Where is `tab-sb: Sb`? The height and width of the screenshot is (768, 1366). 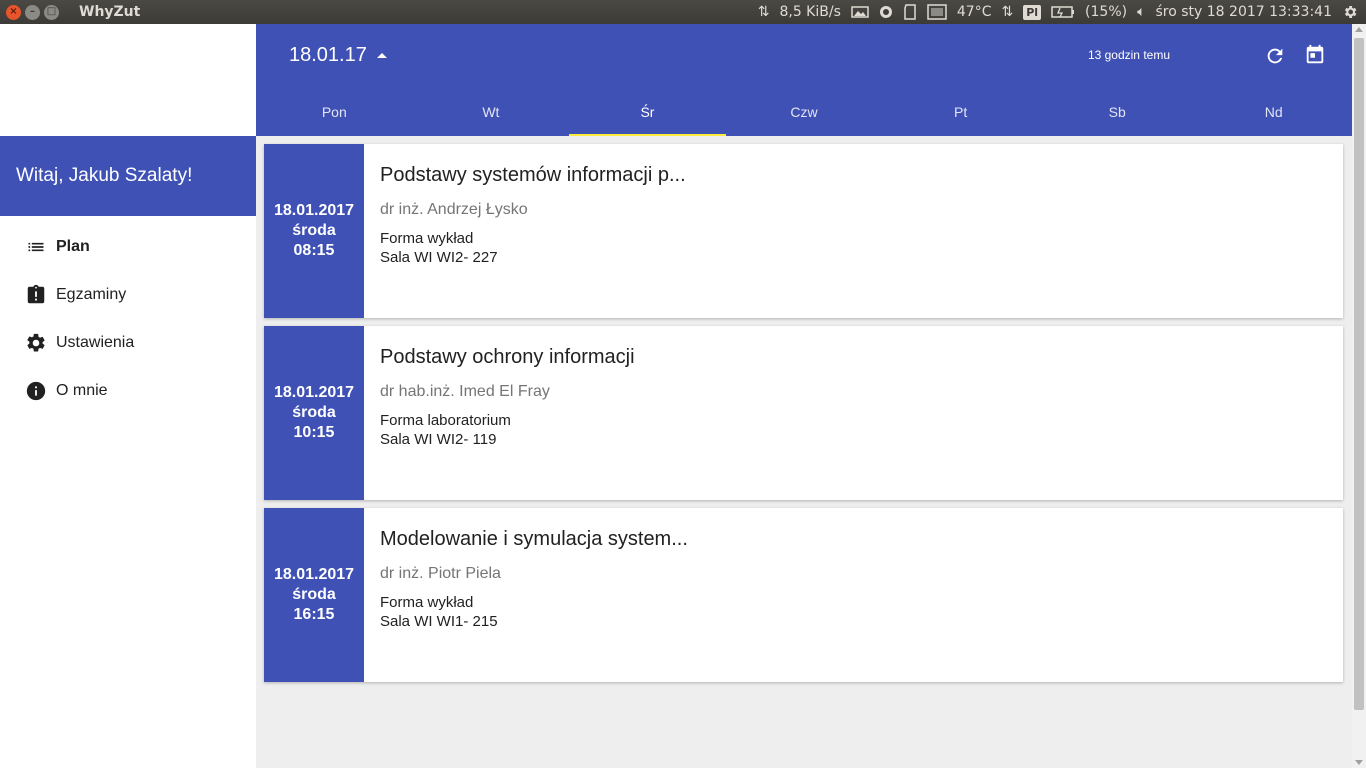
tab-sb: Sb is located at coordinates (1117, 112).